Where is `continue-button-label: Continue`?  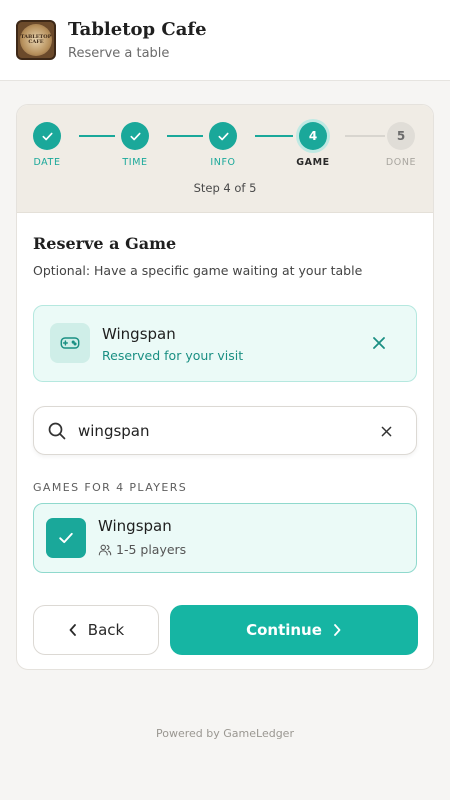
continue-button-label: Continue is located at coordinates (284, 630).